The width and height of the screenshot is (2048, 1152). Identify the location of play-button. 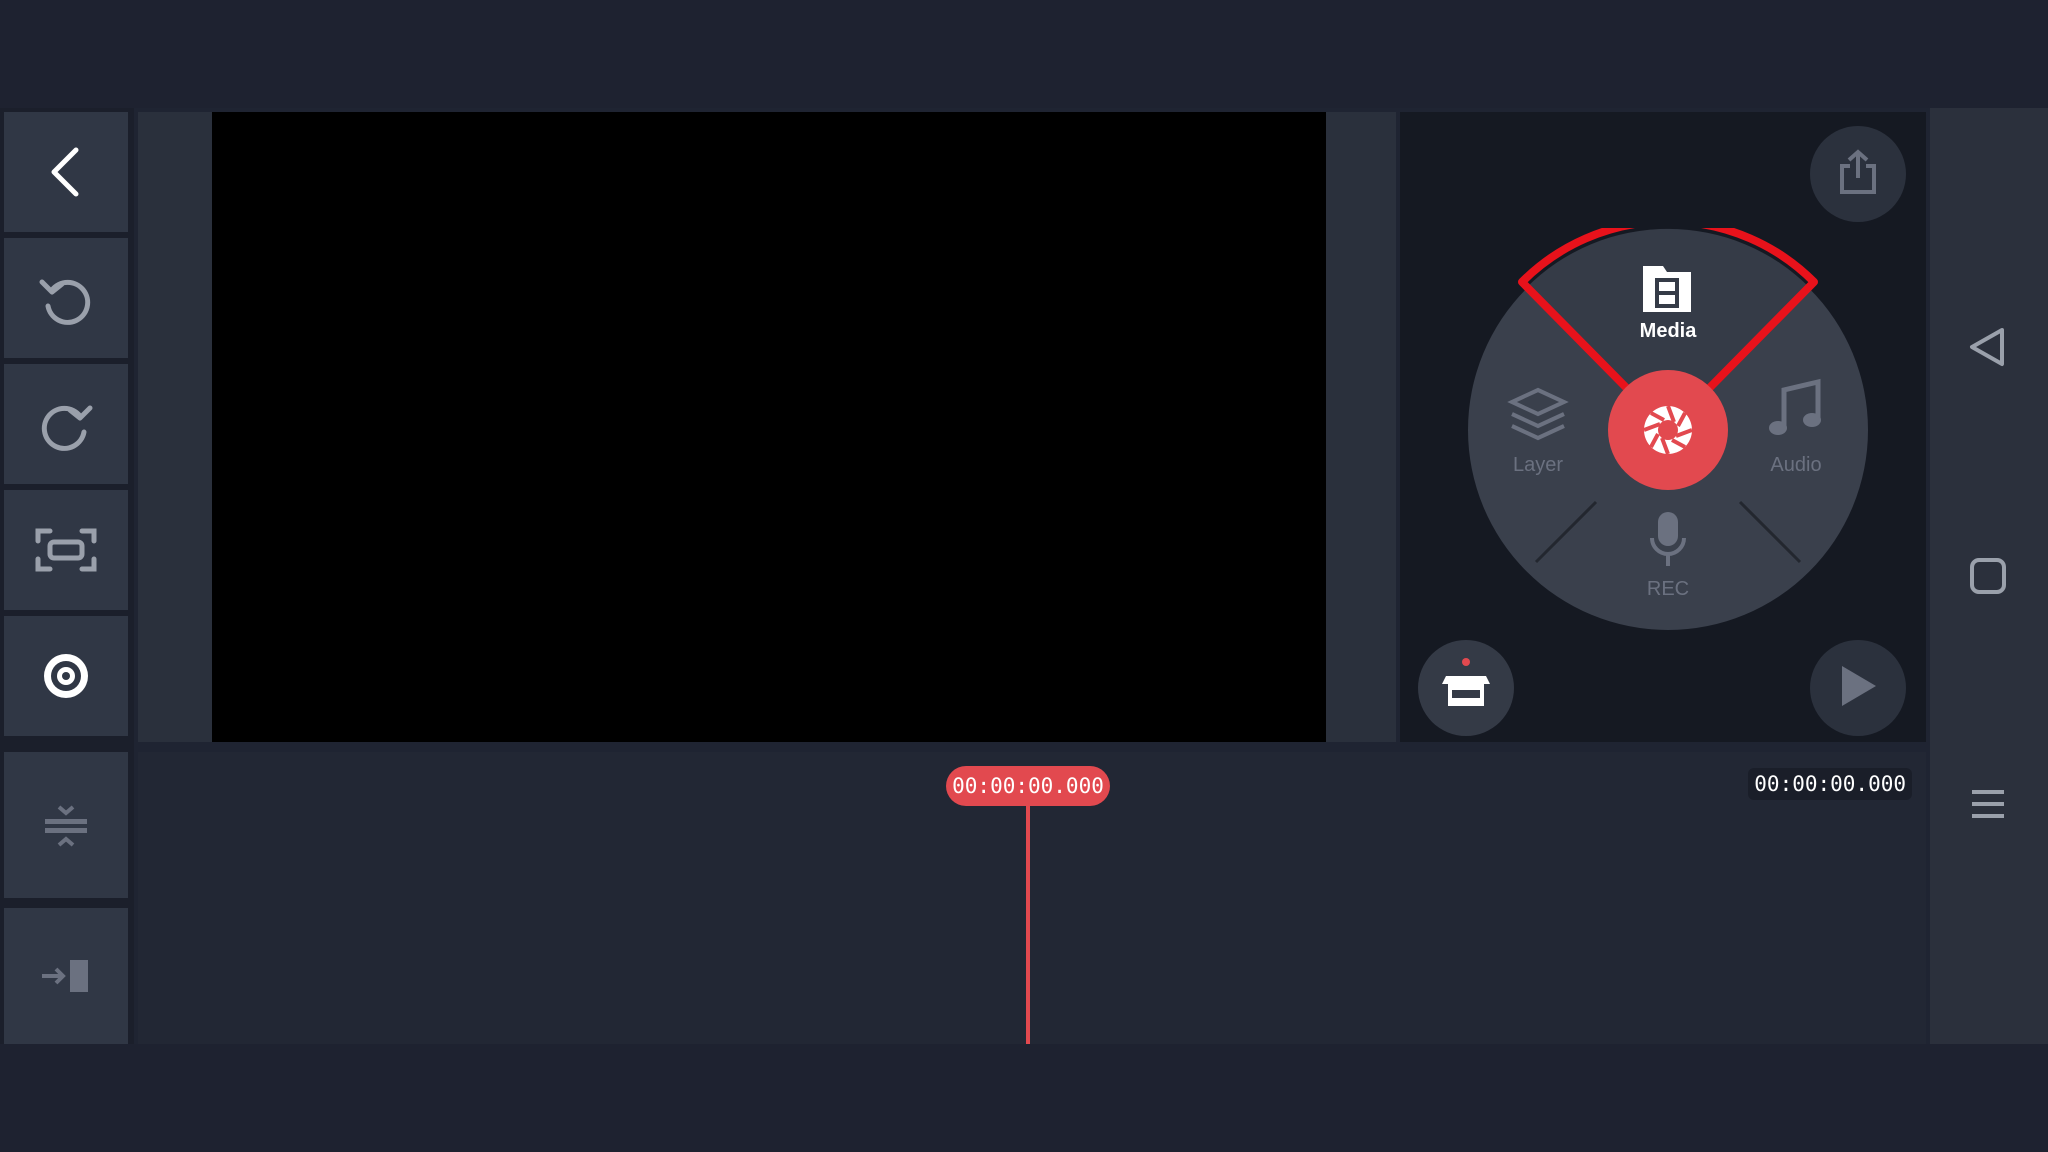
(1858, 688).